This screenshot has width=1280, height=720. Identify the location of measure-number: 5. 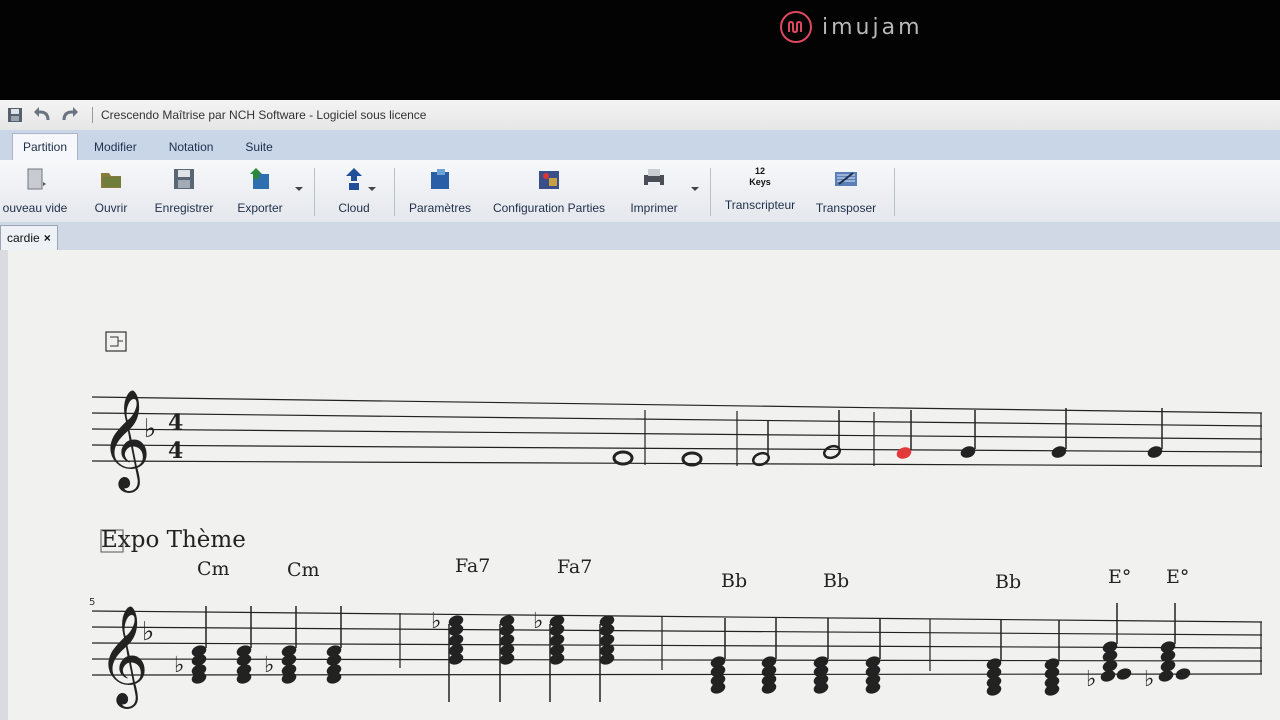
(92, 602).